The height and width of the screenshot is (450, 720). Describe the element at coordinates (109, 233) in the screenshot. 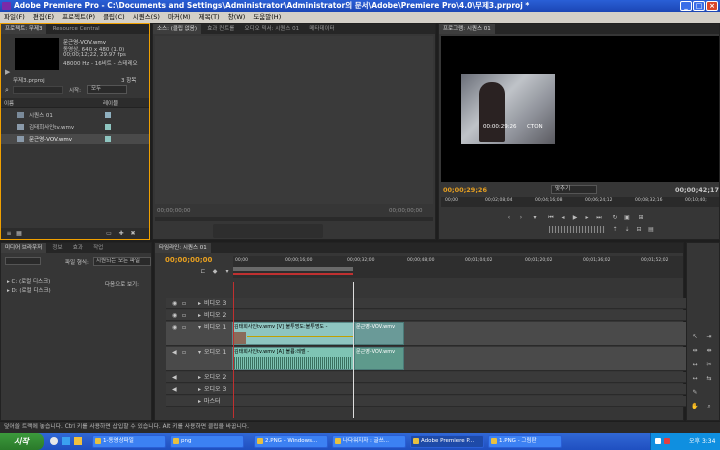

I see `new-bin-icon: ▭` at that location.